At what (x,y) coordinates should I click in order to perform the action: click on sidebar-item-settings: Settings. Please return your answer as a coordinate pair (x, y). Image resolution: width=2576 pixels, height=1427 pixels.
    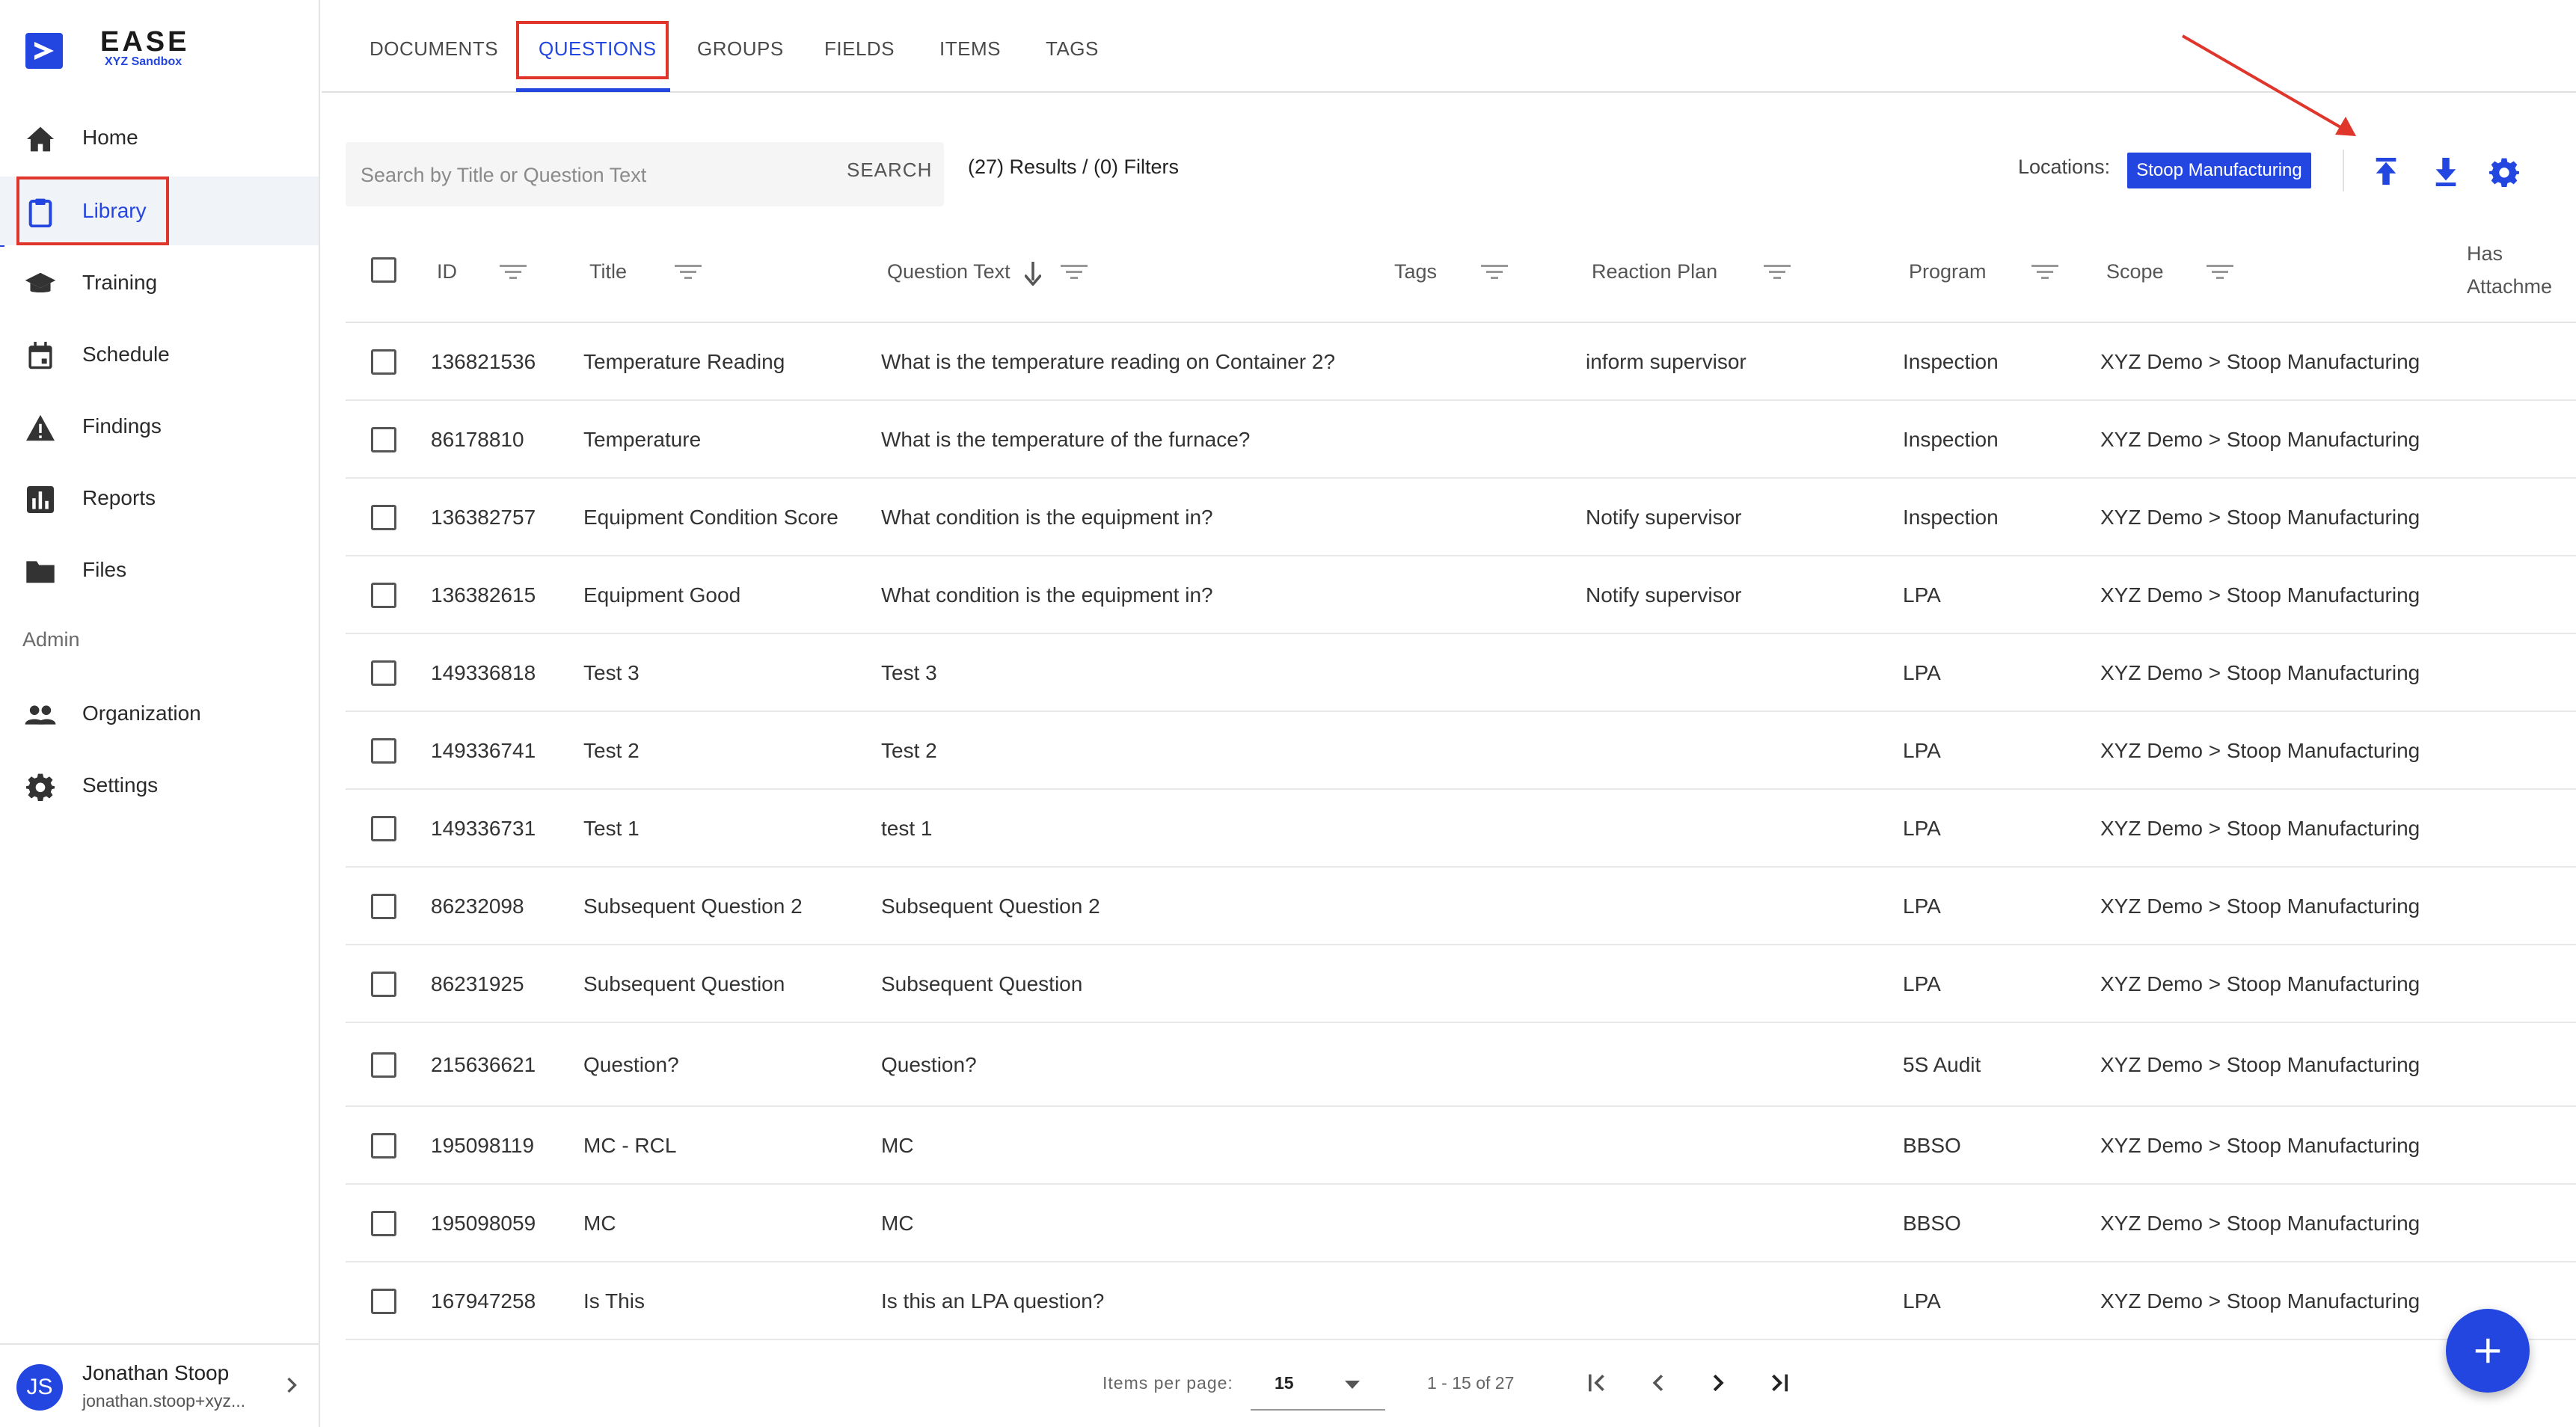
    Looking at the image, I should click on (159, 785).